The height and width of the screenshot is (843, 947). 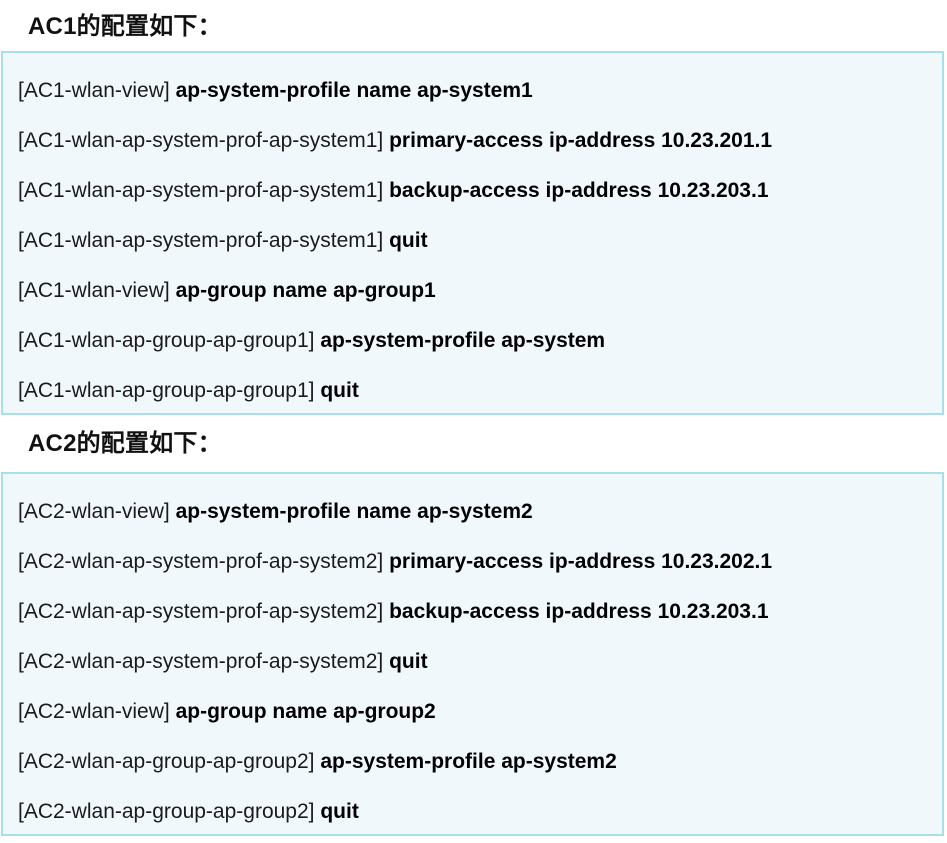 I want to click on cli-command: primary-access ip-address 10.23.202.1, so click(x=581, y=561).